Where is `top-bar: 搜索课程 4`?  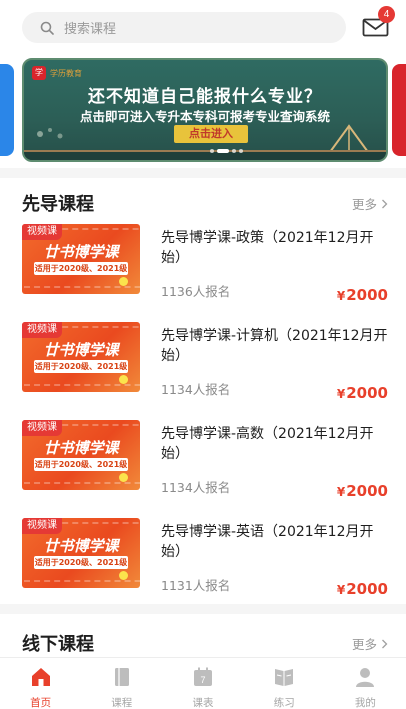
top-bar: 搜索课程 4 is located at coordinates (203, 27).